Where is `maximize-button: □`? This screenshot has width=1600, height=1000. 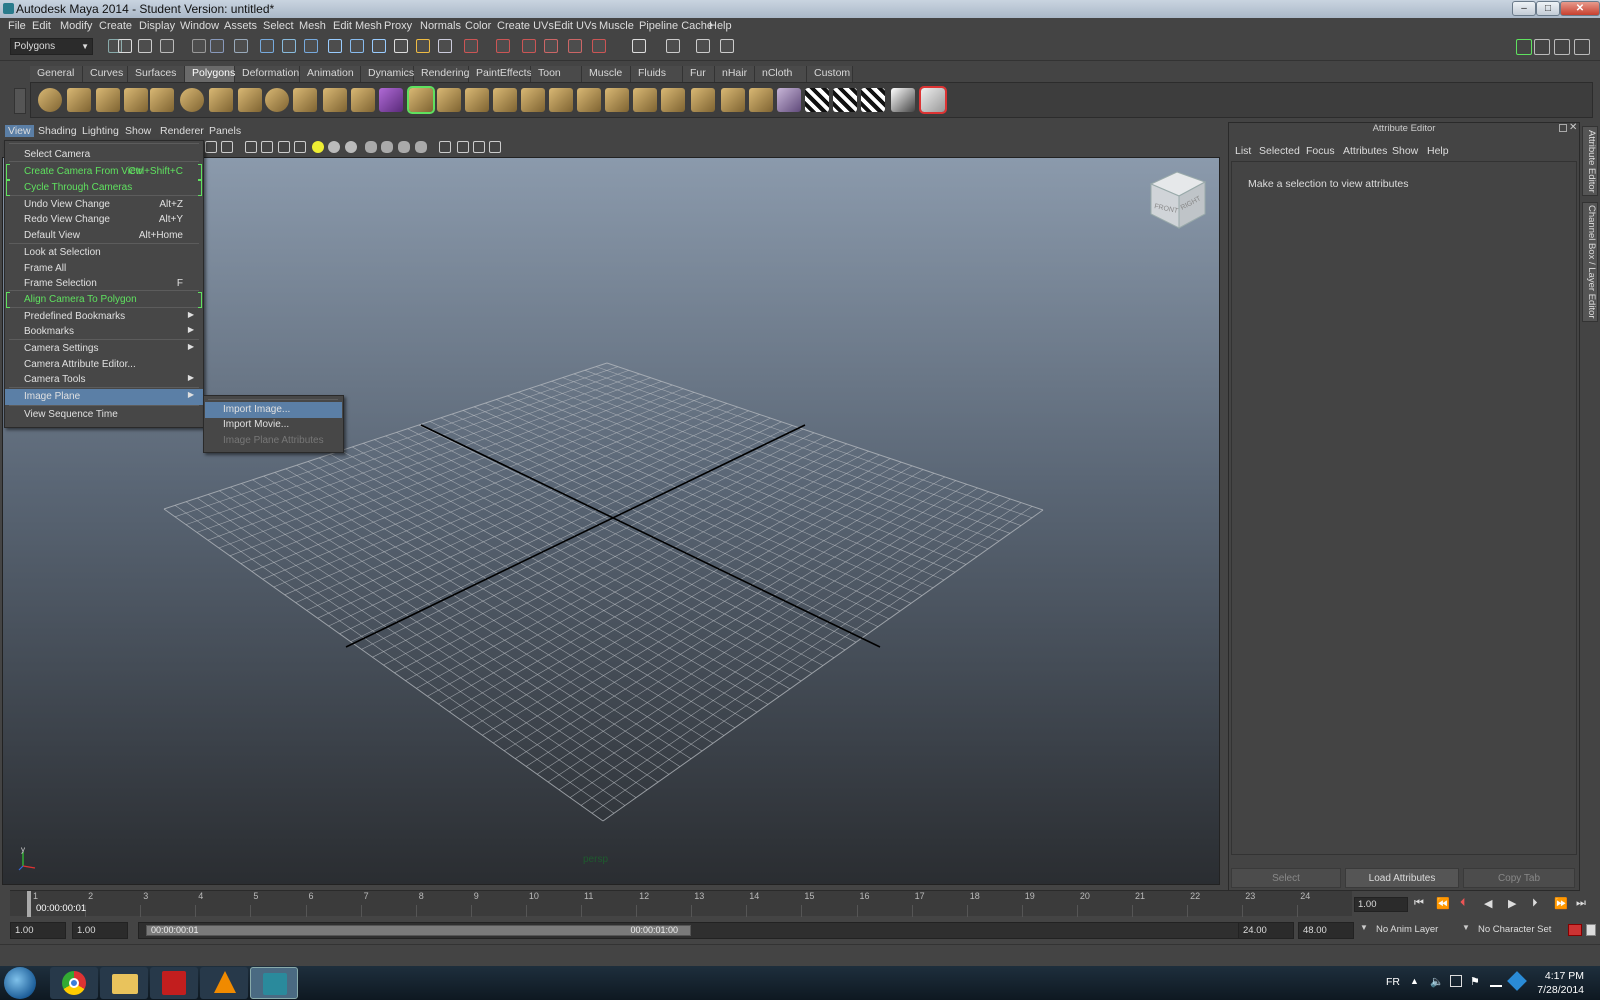
maximize-button: □ is located at coordinates (1548, 8).